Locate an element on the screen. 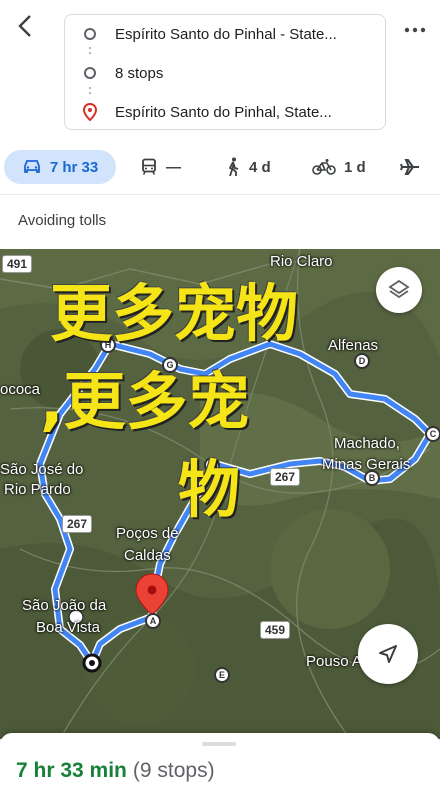 This screenshot has height=796, width=440. route-summary-sheet: 7 hr 33 min (9 stops) is located at coordinates (220, 764).